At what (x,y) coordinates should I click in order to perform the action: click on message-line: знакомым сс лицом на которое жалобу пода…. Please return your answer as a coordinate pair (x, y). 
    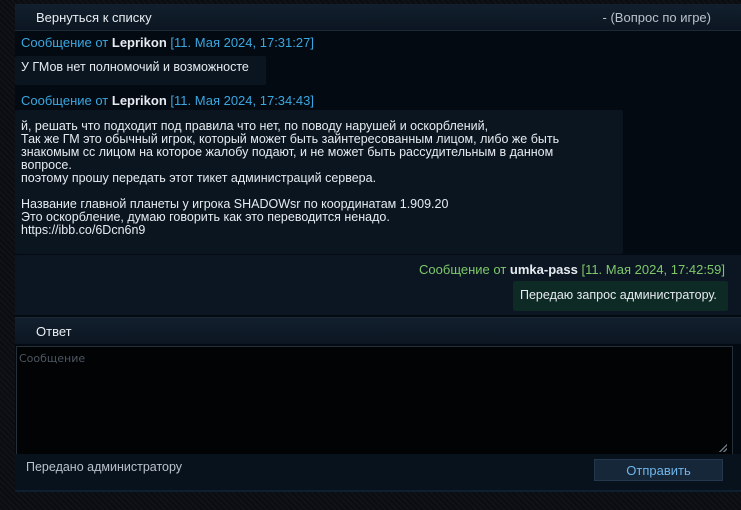
    Looking at the image, I should click on (287, 152).